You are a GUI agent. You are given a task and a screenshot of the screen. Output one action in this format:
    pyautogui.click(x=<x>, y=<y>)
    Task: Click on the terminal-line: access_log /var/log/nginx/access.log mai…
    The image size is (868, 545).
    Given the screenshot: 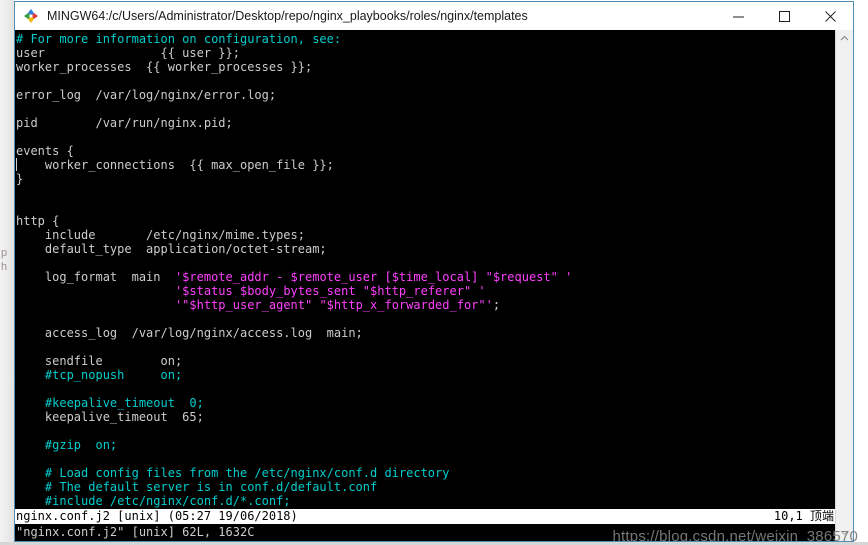 What is the action you would take?
    pyautogui.click(x=425, y=333)
    